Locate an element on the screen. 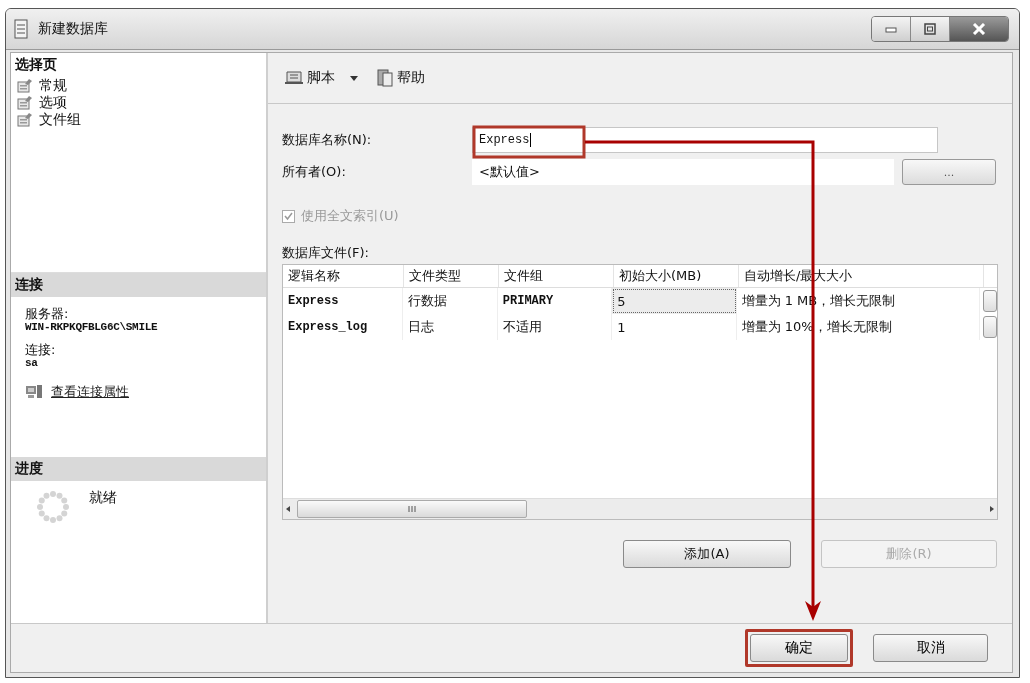 This screenshot has height=683, width=1030. login-name: sa is located at coordinates (32, 363).